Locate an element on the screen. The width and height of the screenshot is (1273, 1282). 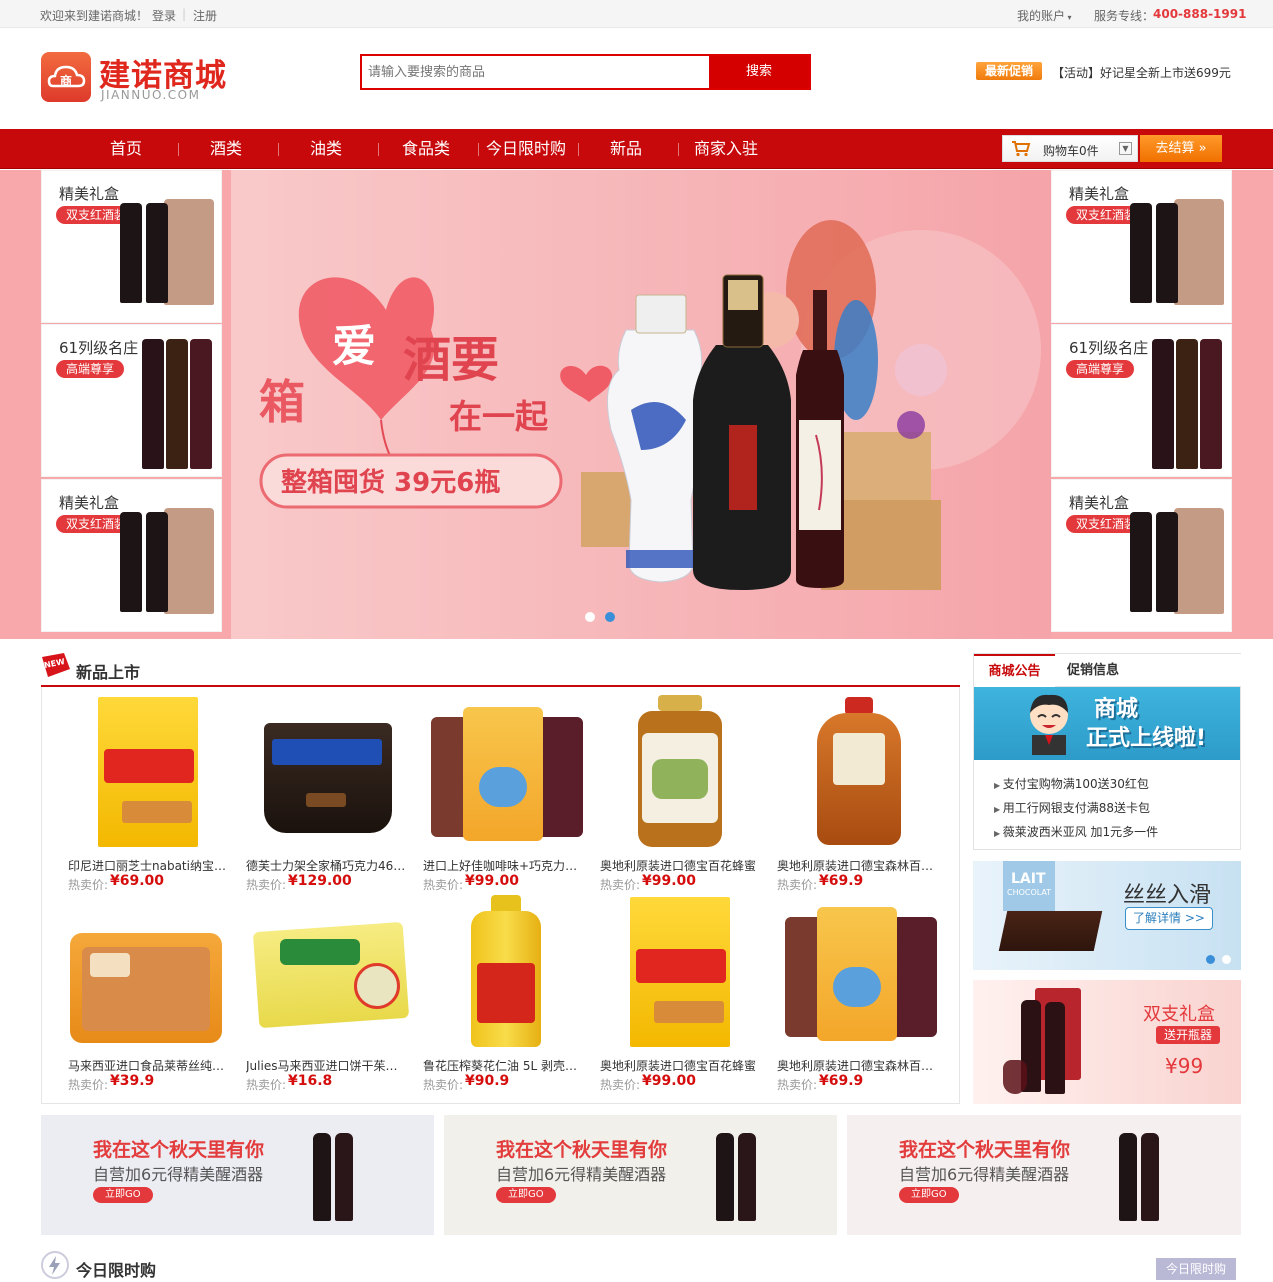
notice-item: ▶ 支付宝购物满100送30红包 is located at coordinates (1071, 783).